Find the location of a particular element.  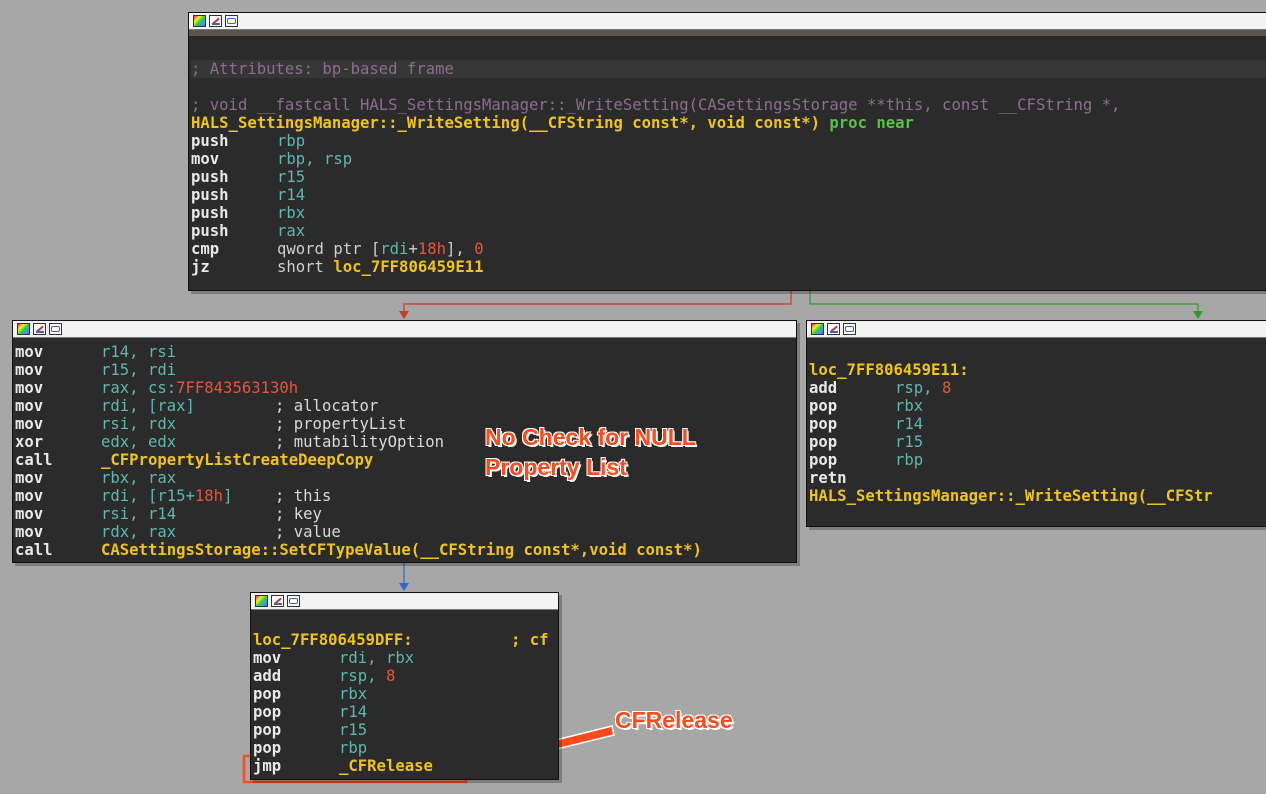

asm-line: mov rbp, rsp is located at coordinates (728, 159).